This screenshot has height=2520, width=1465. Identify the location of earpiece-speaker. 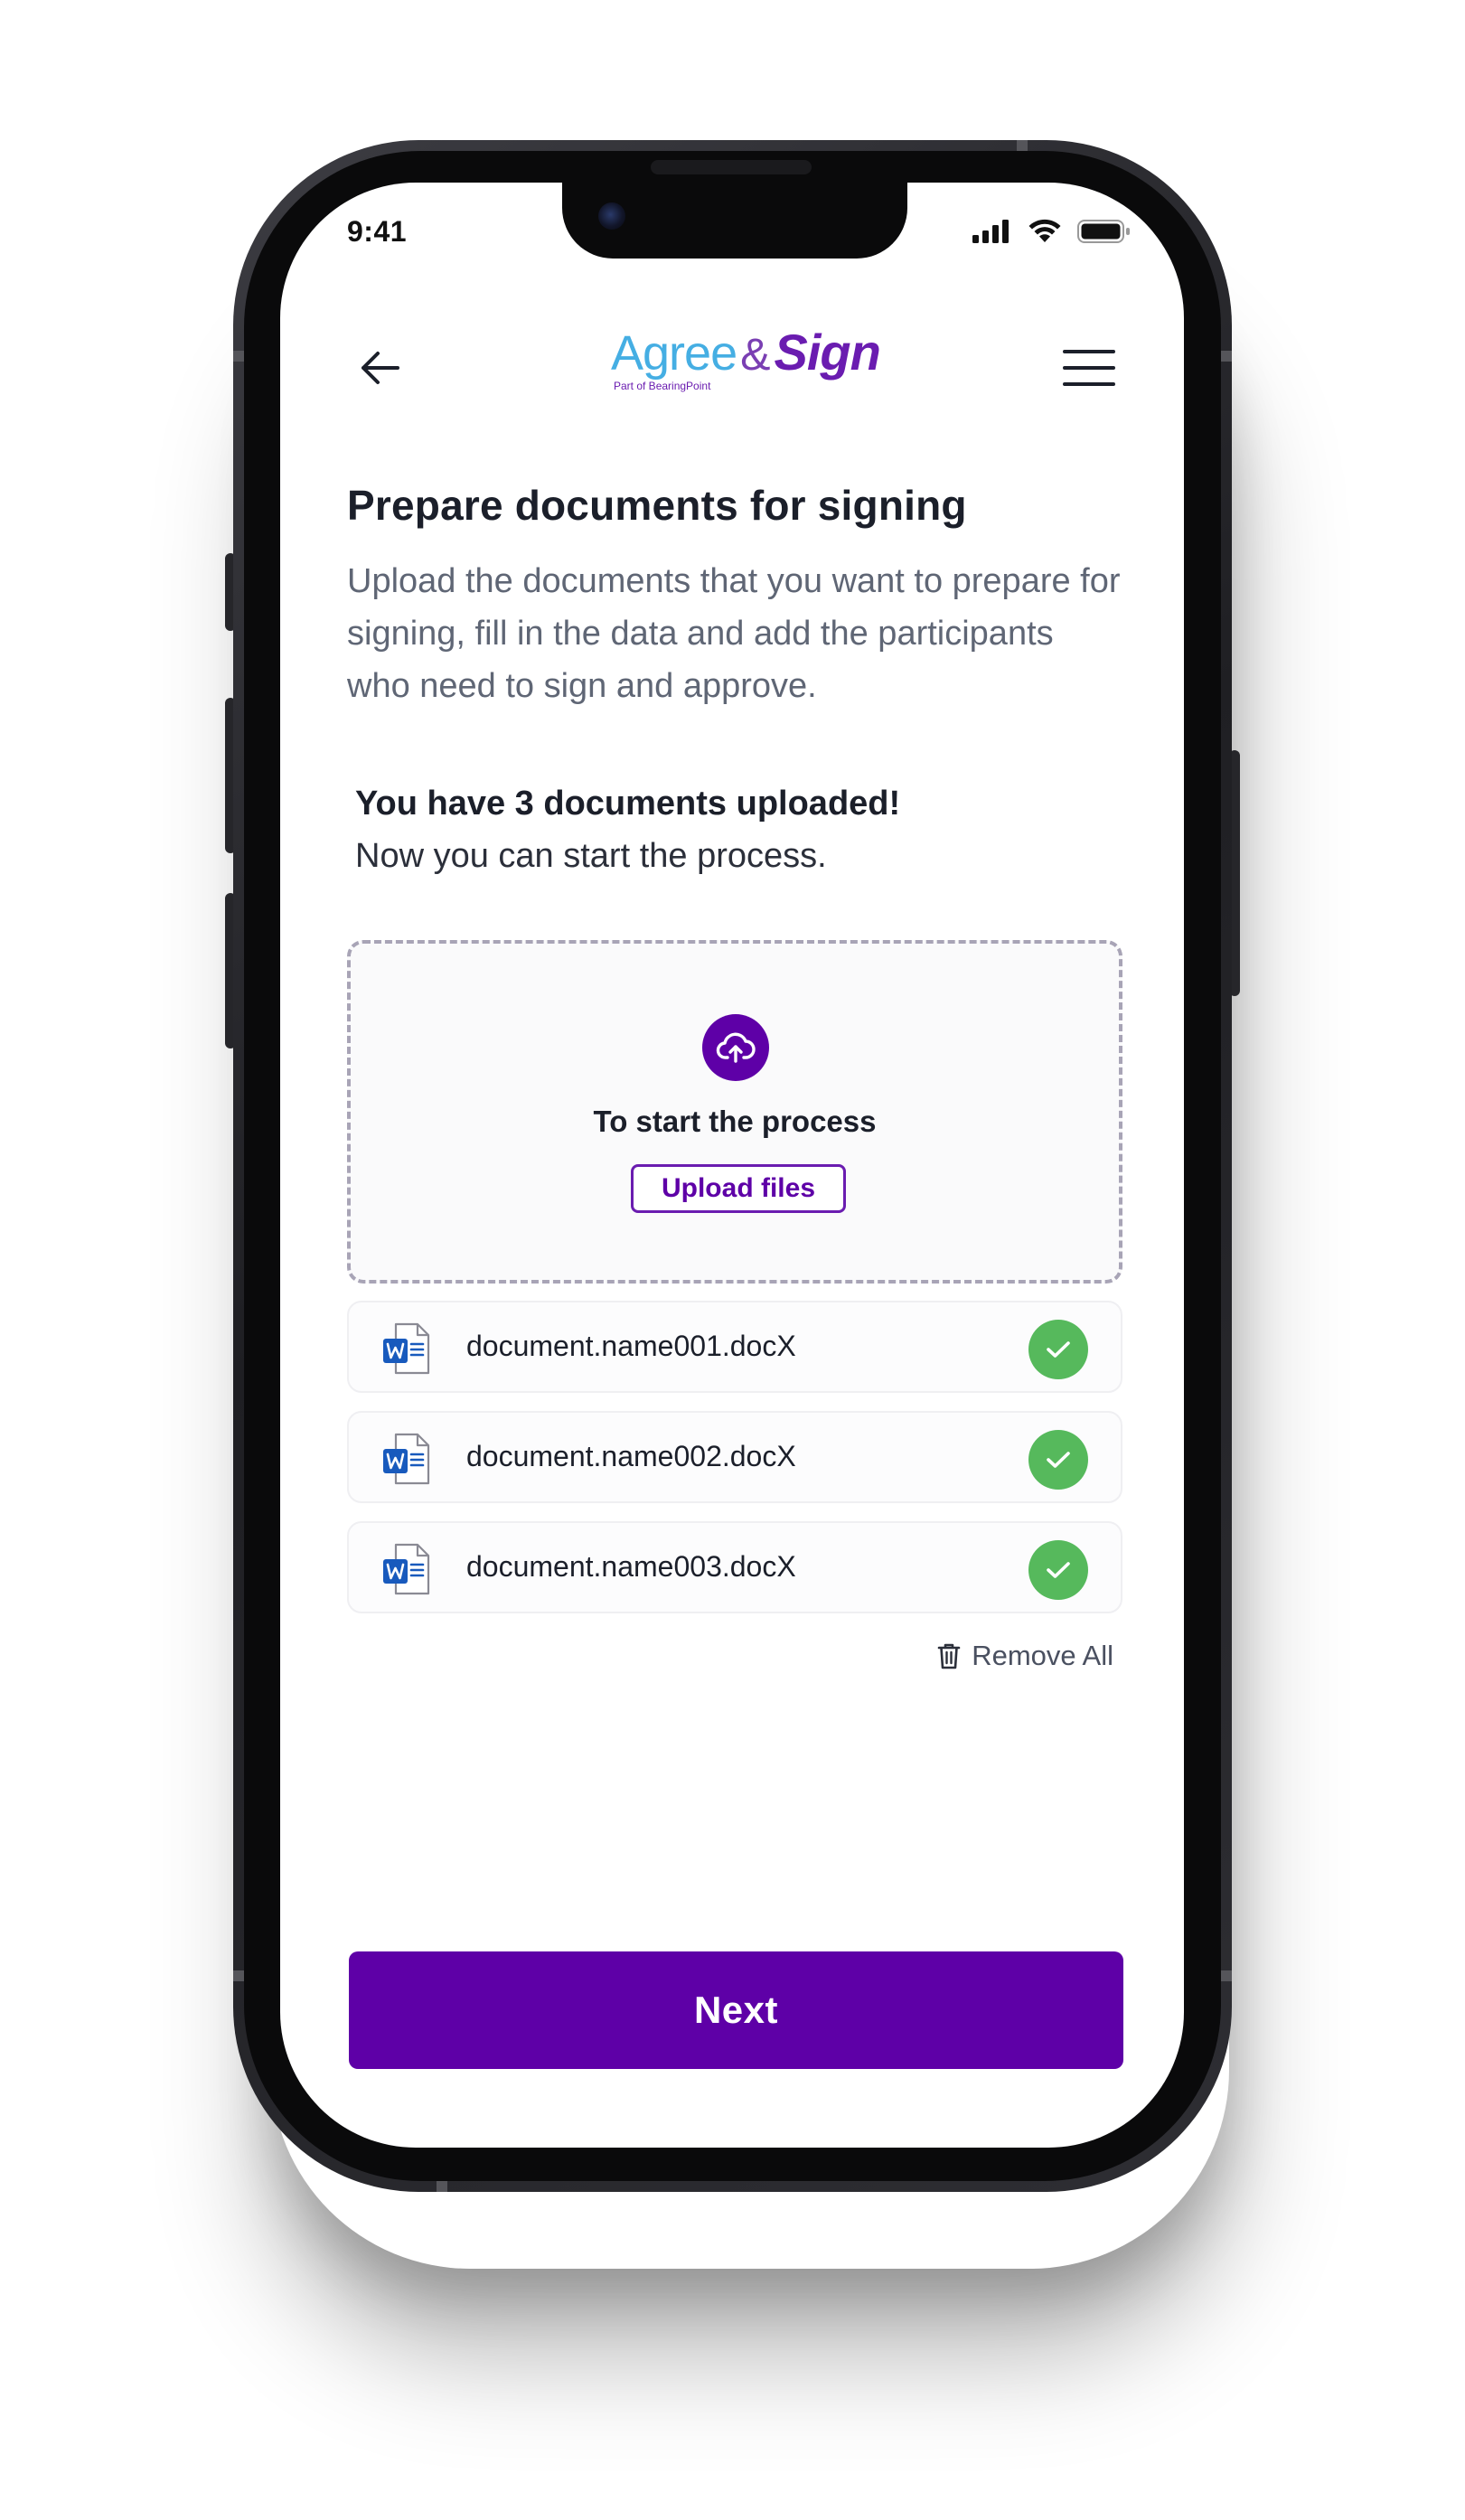
(731, 167).